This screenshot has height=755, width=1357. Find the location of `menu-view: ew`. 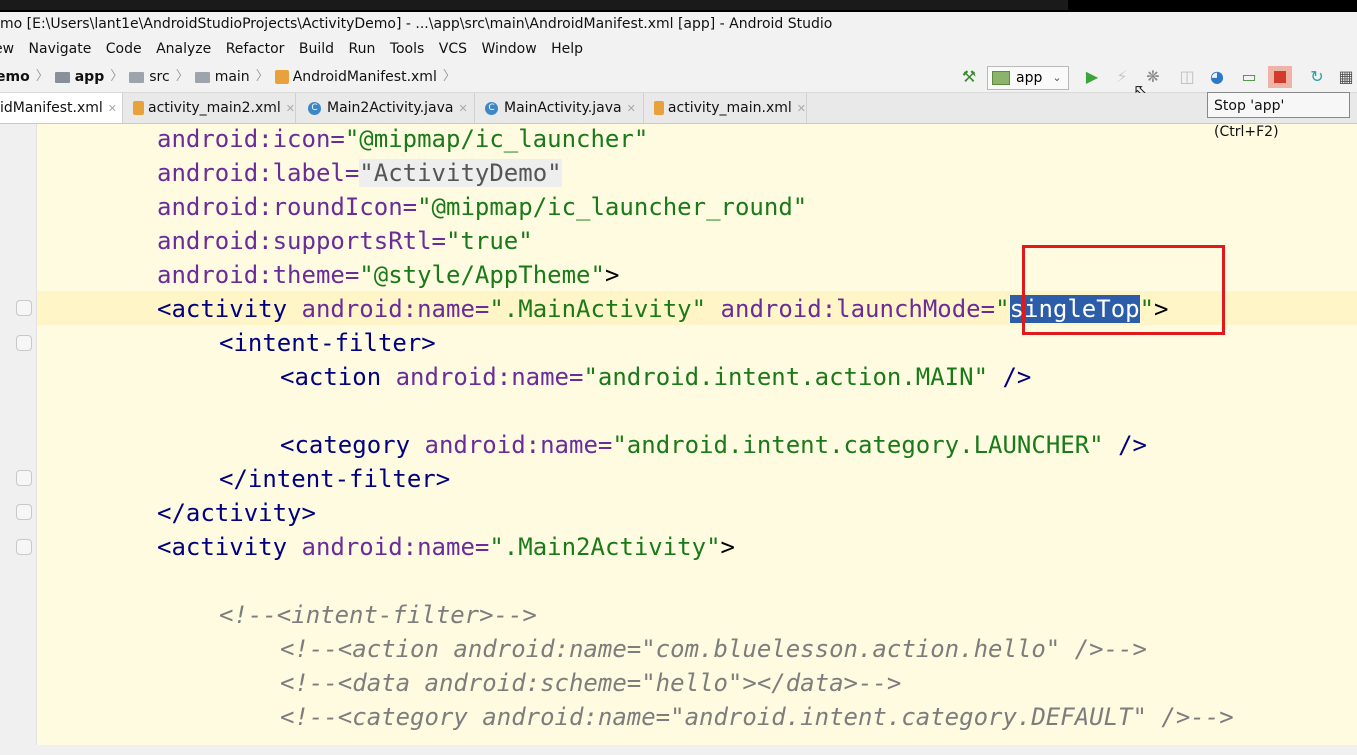

menu-view: ew is located at coordinates (7, 49).